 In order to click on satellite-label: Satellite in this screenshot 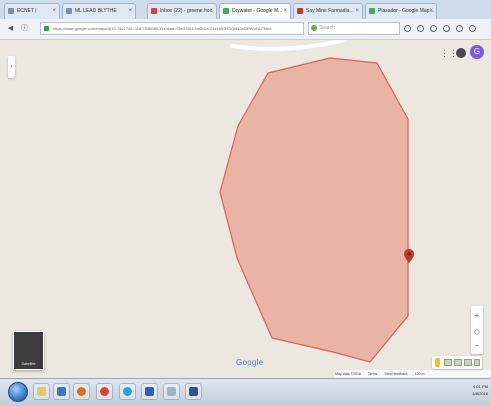, I will do `click(28, 363)`.